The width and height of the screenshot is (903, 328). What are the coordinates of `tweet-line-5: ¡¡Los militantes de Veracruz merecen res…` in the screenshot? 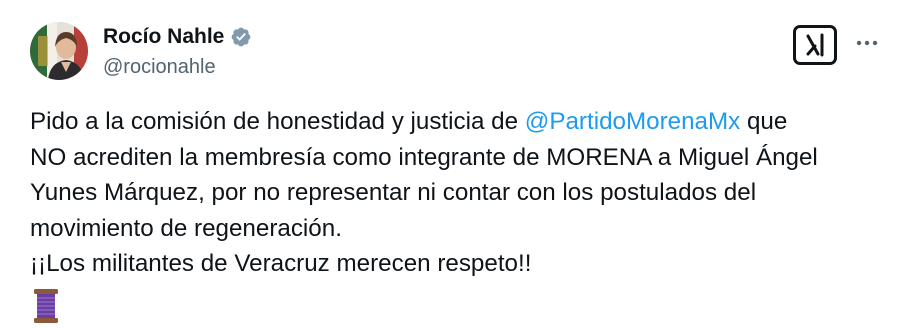 It's located at (281, 263).